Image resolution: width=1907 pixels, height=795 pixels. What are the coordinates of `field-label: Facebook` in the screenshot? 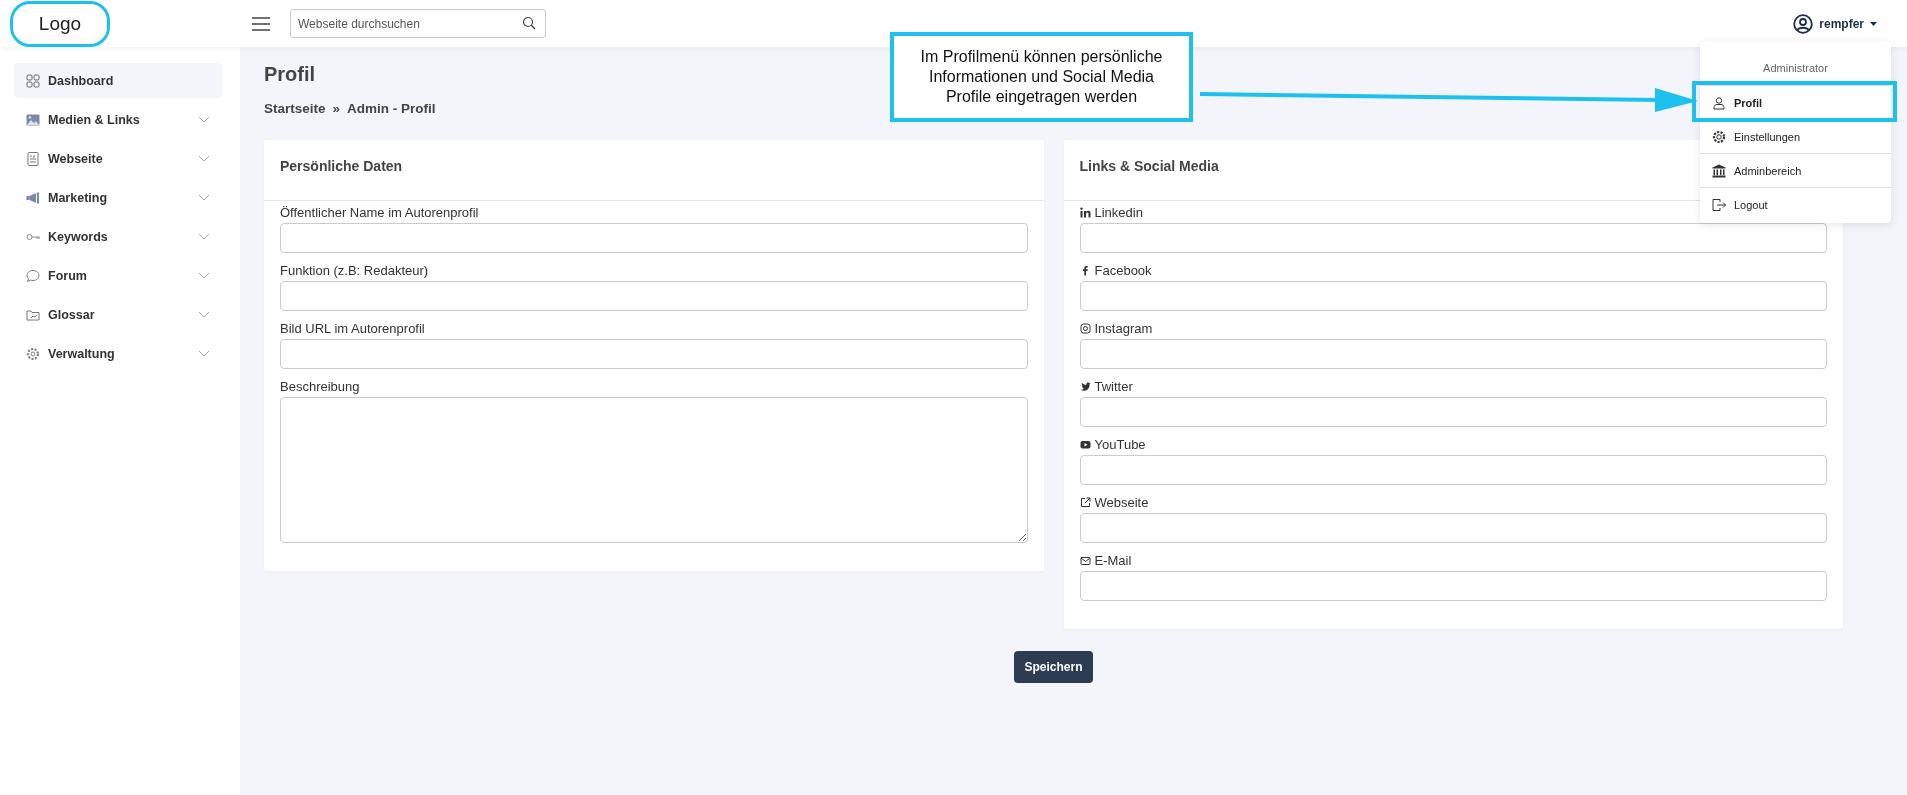 It's located at (1123, 270).